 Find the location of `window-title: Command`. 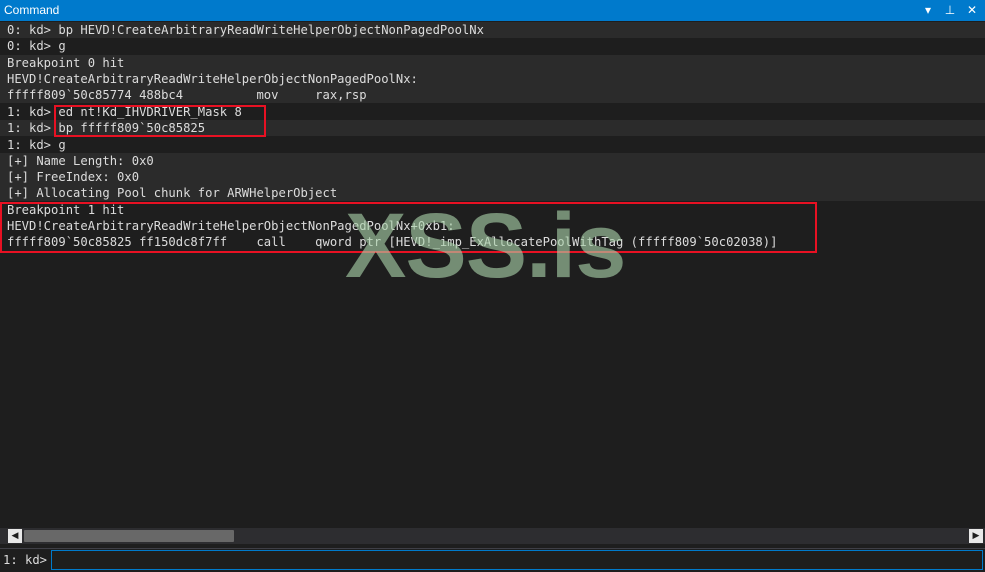

window-title: Command is located at coordinates (32, 10).